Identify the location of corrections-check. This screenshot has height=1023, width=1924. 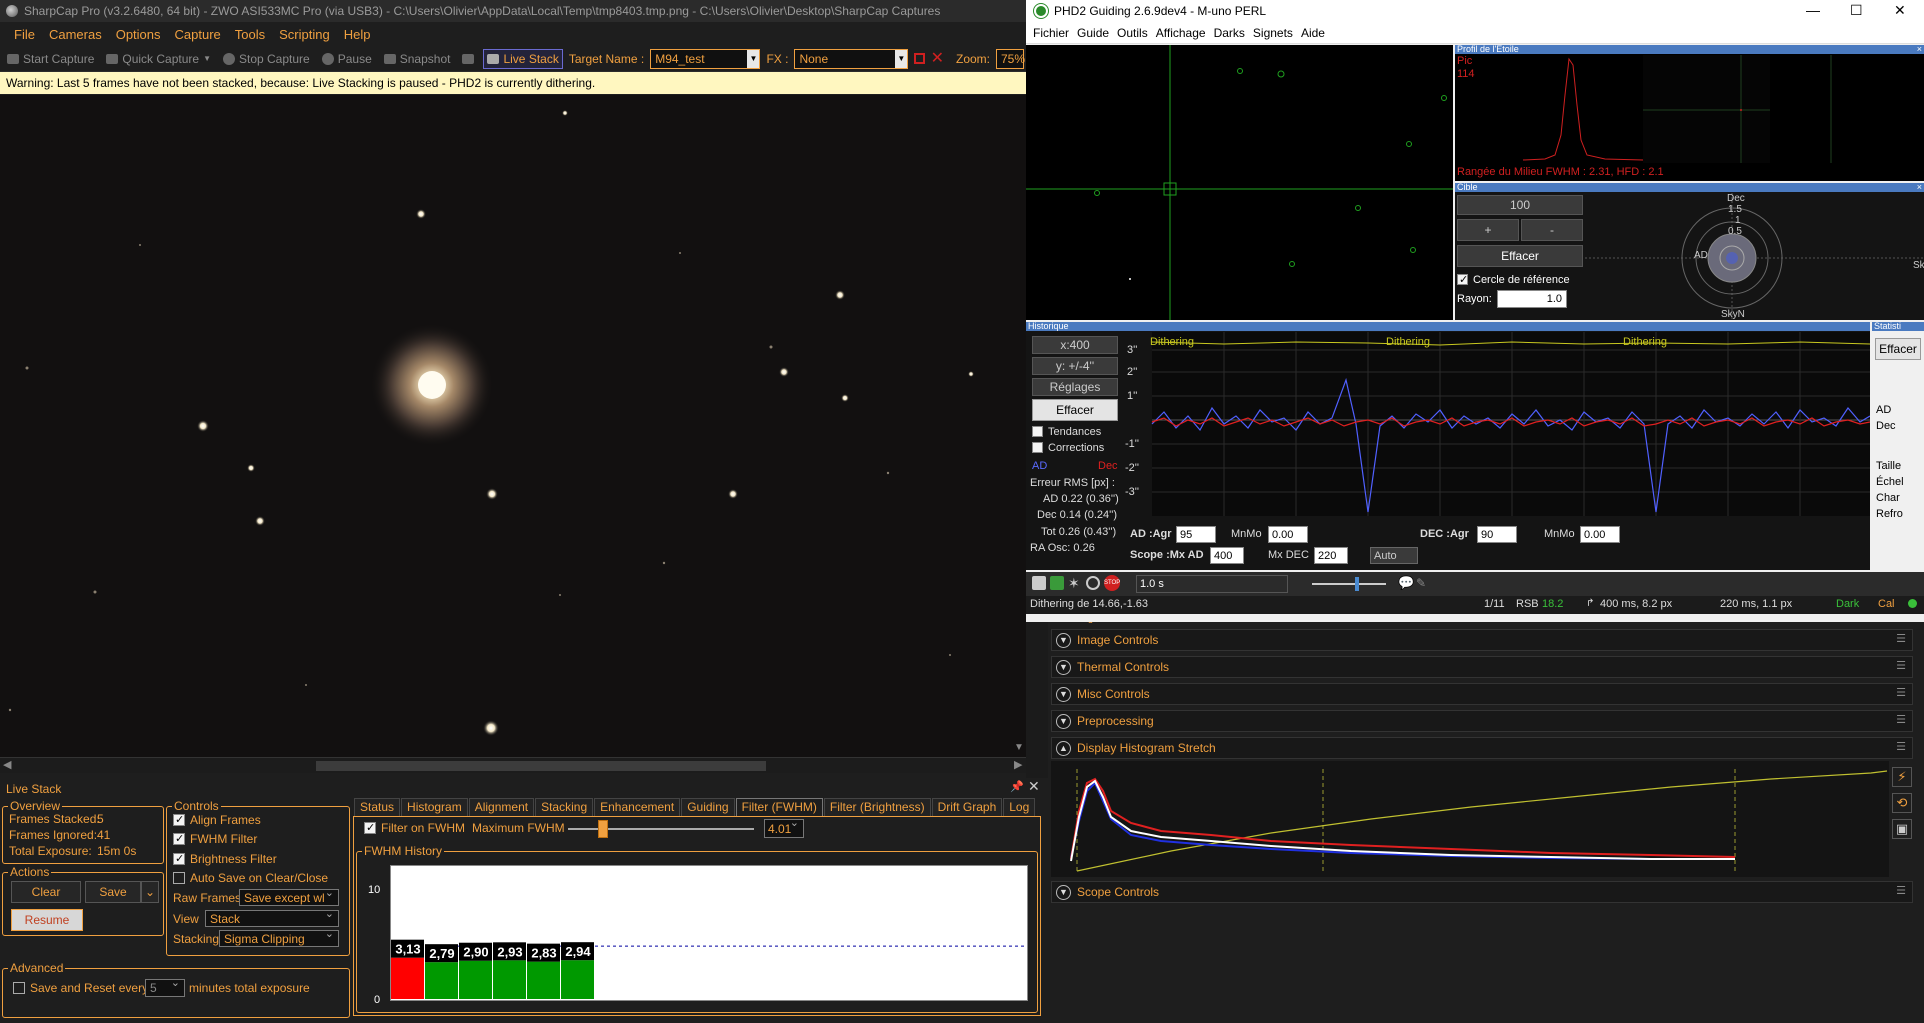
(1037, 447).